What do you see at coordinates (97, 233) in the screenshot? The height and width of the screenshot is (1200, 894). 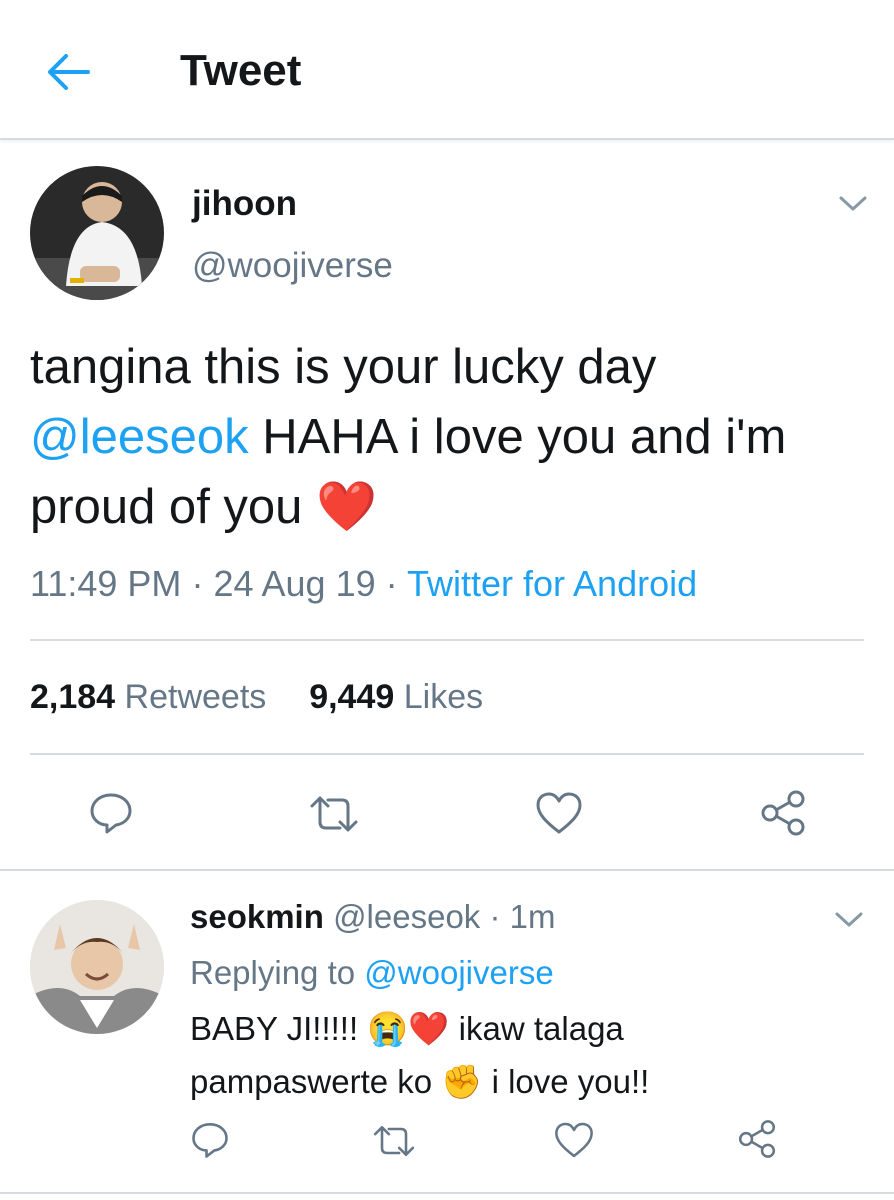 I see `author-avatar` at bounding box center [97, 233].